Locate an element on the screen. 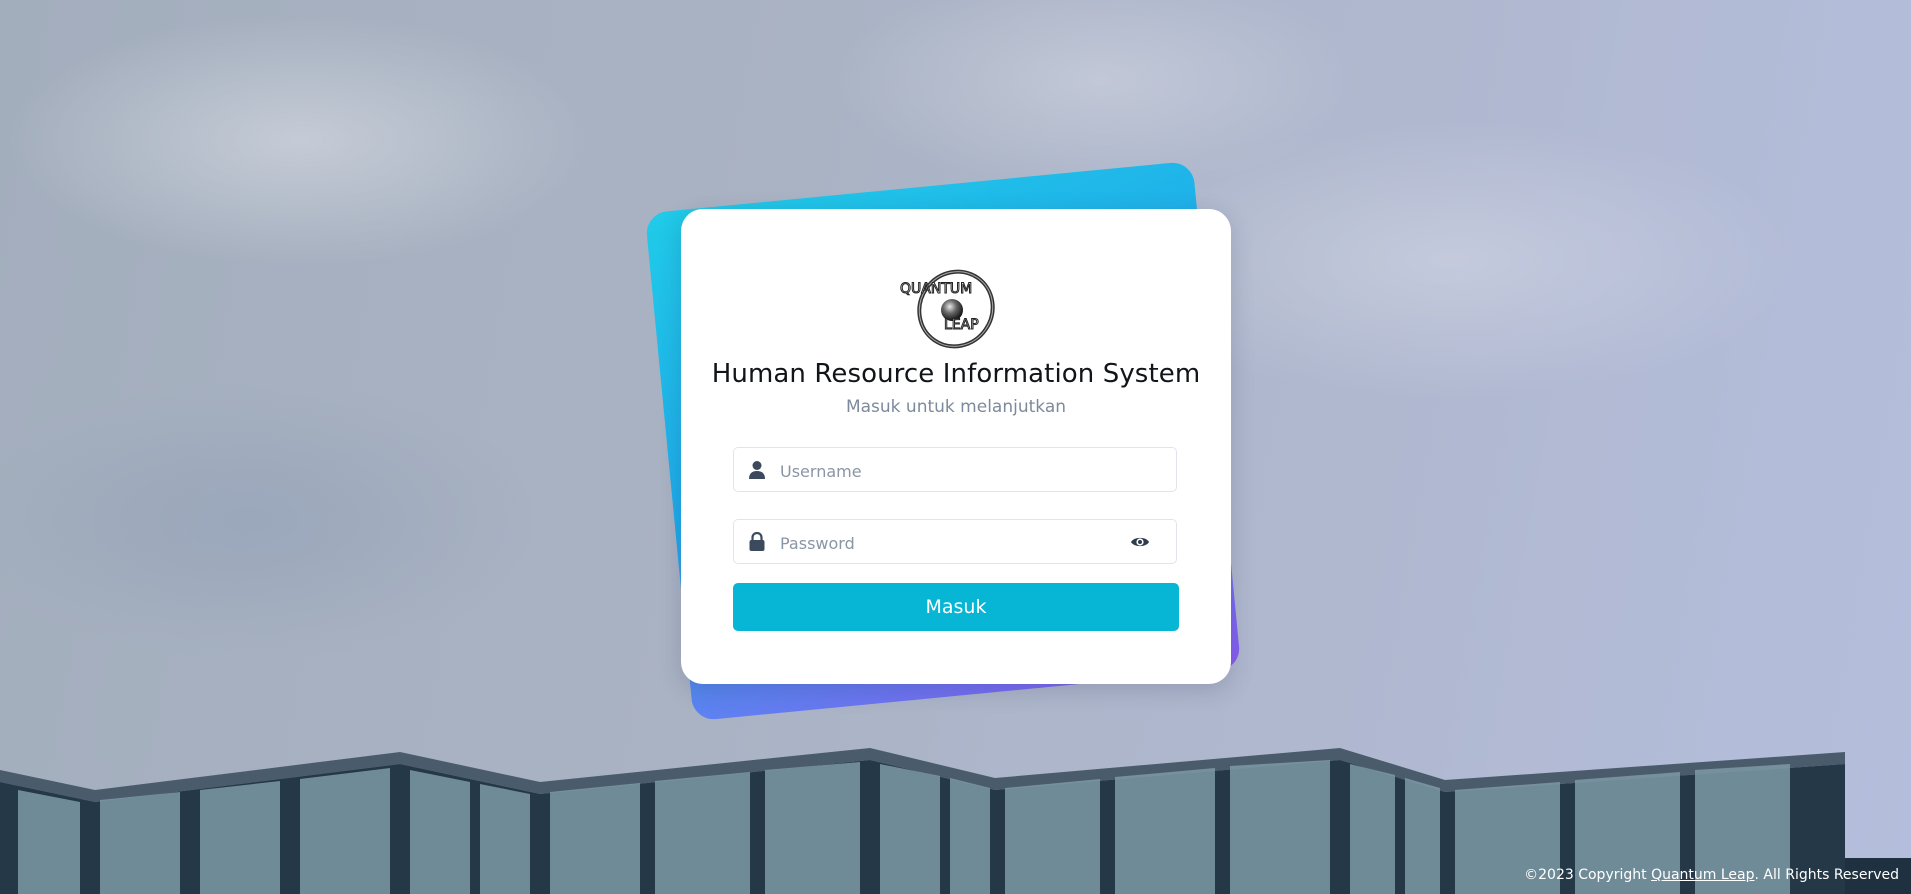  copyright-prefix: ©2023 Copyright is located at coordinates (1588, 875).